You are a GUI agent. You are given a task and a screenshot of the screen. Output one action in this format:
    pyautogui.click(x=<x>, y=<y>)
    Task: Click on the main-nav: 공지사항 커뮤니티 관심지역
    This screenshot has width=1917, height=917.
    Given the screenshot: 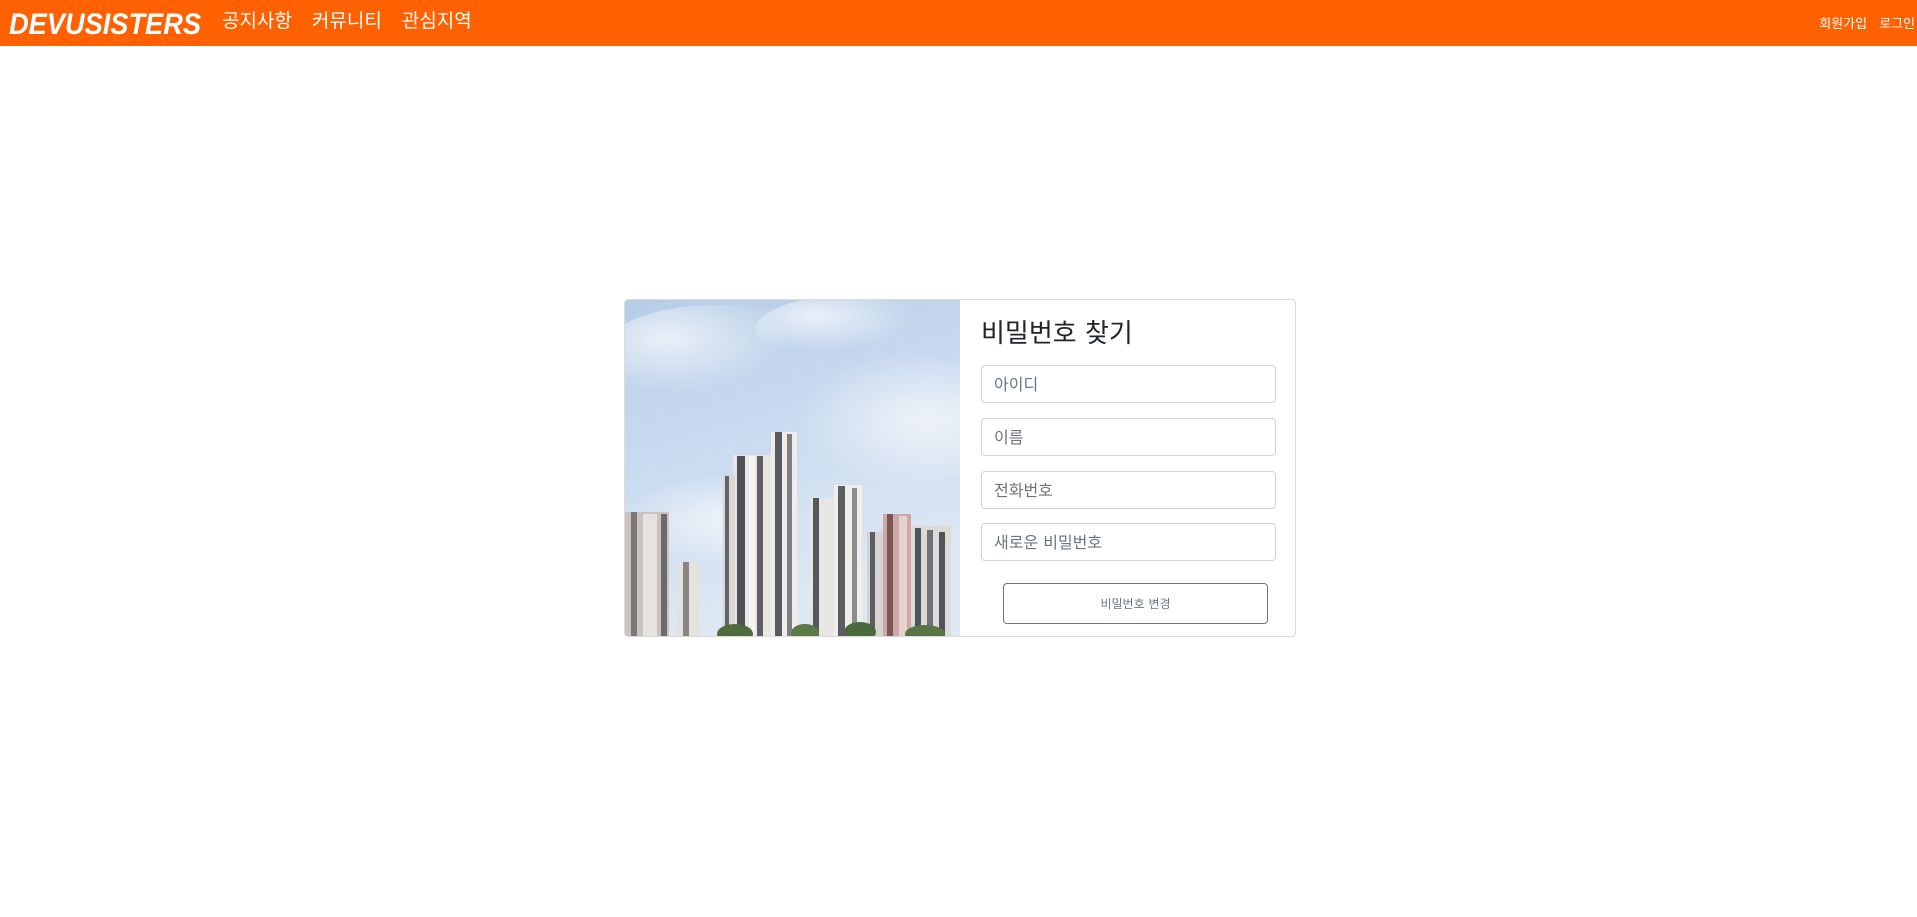 What is the action you would take?
    pyautogui.click(x=357, y=23)
    